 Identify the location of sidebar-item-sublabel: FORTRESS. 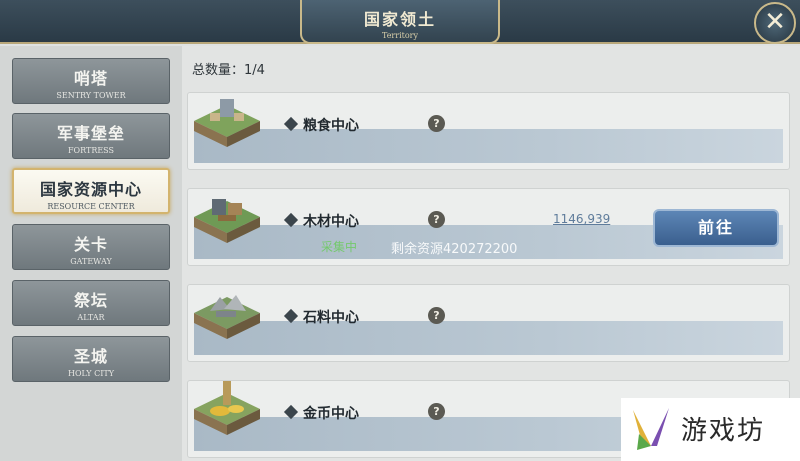
(90, 150).